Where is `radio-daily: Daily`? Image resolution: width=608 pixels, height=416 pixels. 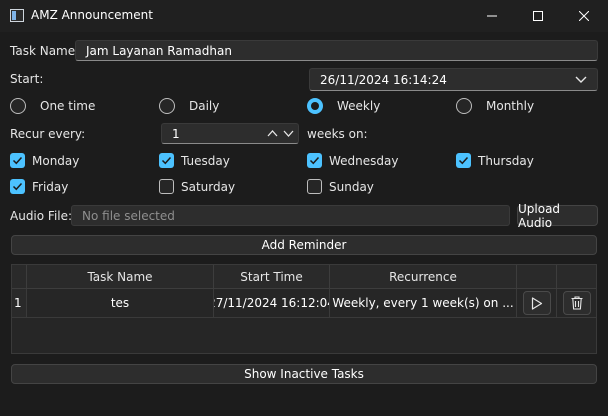 radio-daily: Daily is located at coordinates (189, 106).